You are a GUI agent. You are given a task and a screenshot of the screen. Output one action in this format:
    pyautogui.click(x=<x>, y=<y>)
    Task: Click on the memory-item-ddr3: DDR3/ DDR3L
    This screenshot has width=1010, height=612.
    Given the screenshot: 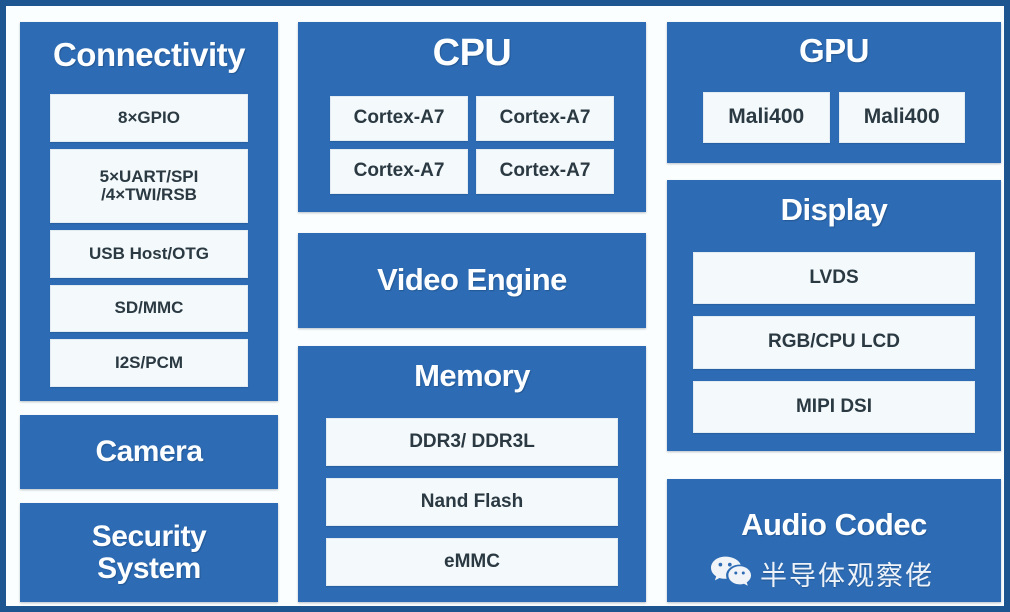 What is the action you would take?
    pyautogui.click(x=472, y=442)
    